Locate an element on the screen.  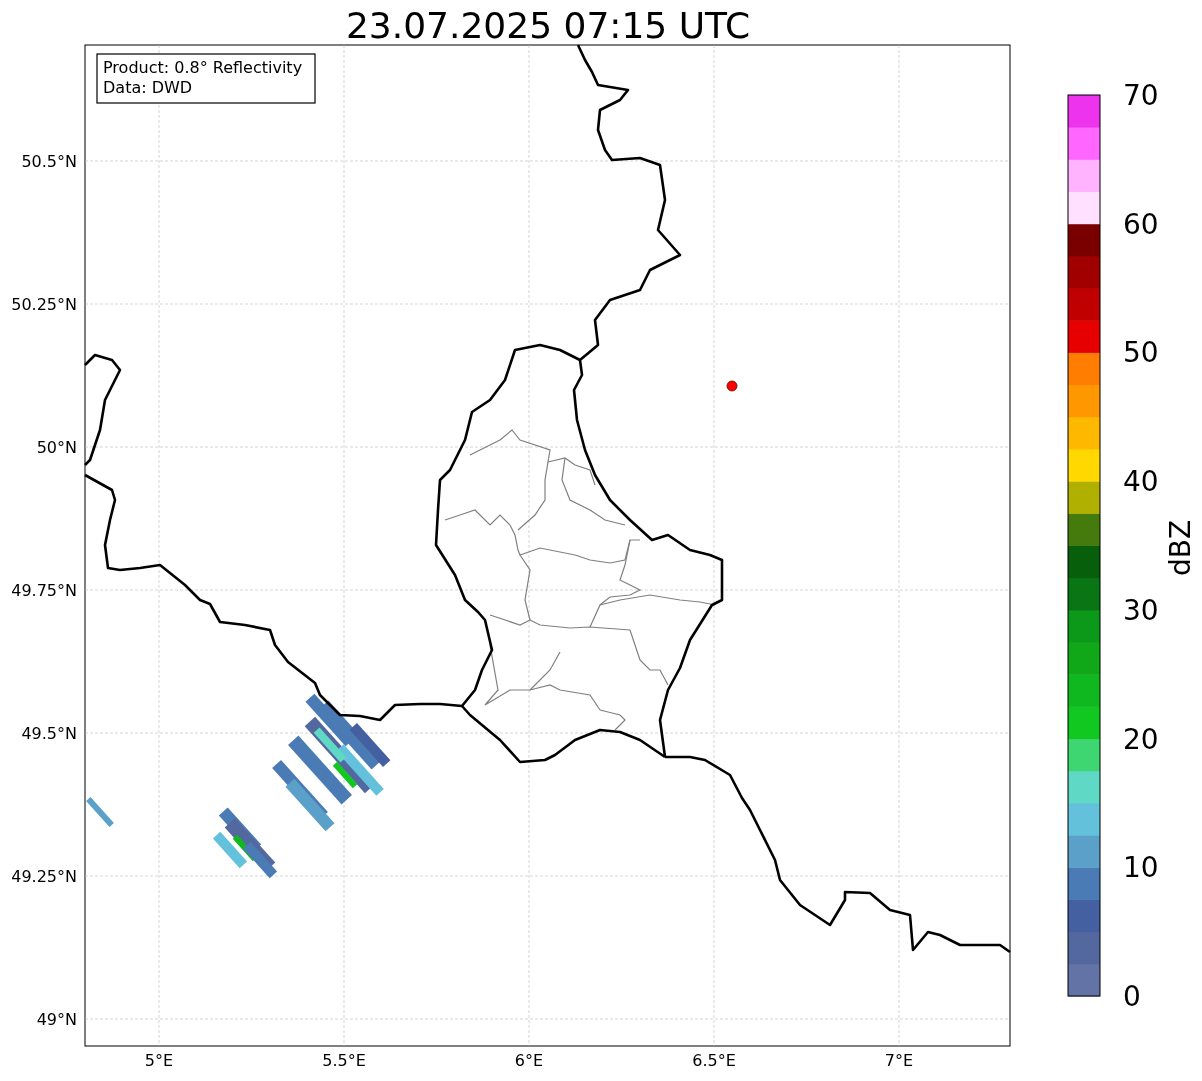
info-text: Data: DWD is located at coordinates (148, 87).